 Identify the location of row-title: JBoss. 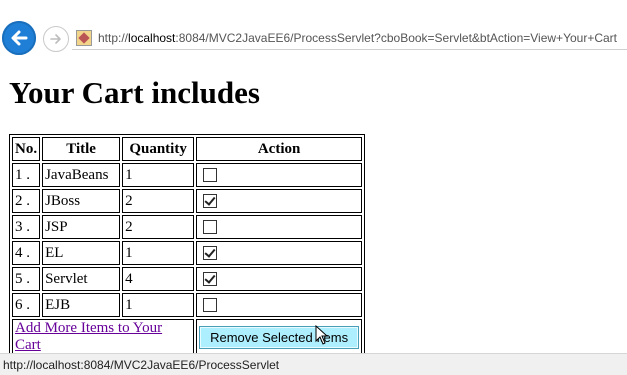
(81, 201).